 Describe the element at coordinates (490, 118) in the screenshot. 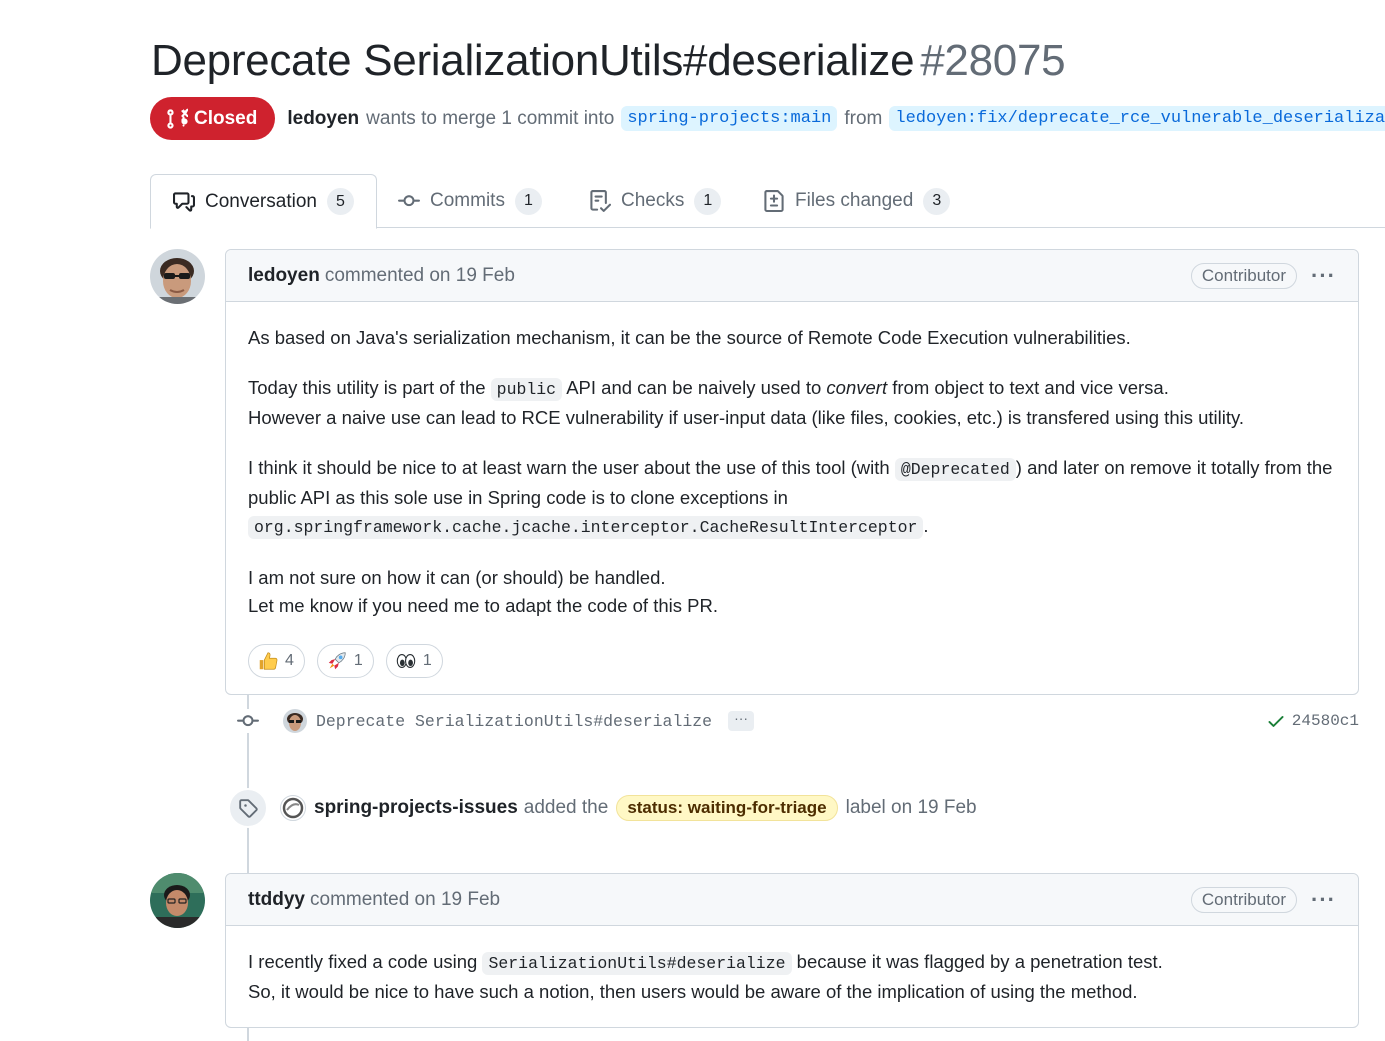

I see `merge-text: wants to merge 1 commit into` at that location.